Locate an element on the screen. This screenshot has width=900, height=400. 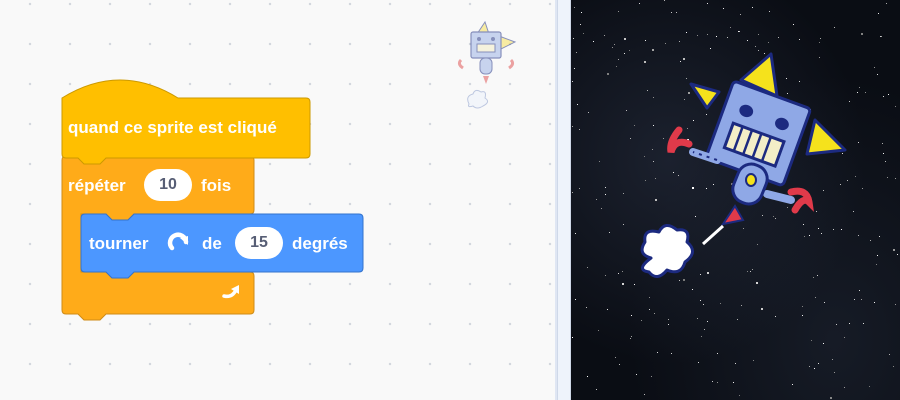
turn-unit: degrés is located at coordinates (320, 243).